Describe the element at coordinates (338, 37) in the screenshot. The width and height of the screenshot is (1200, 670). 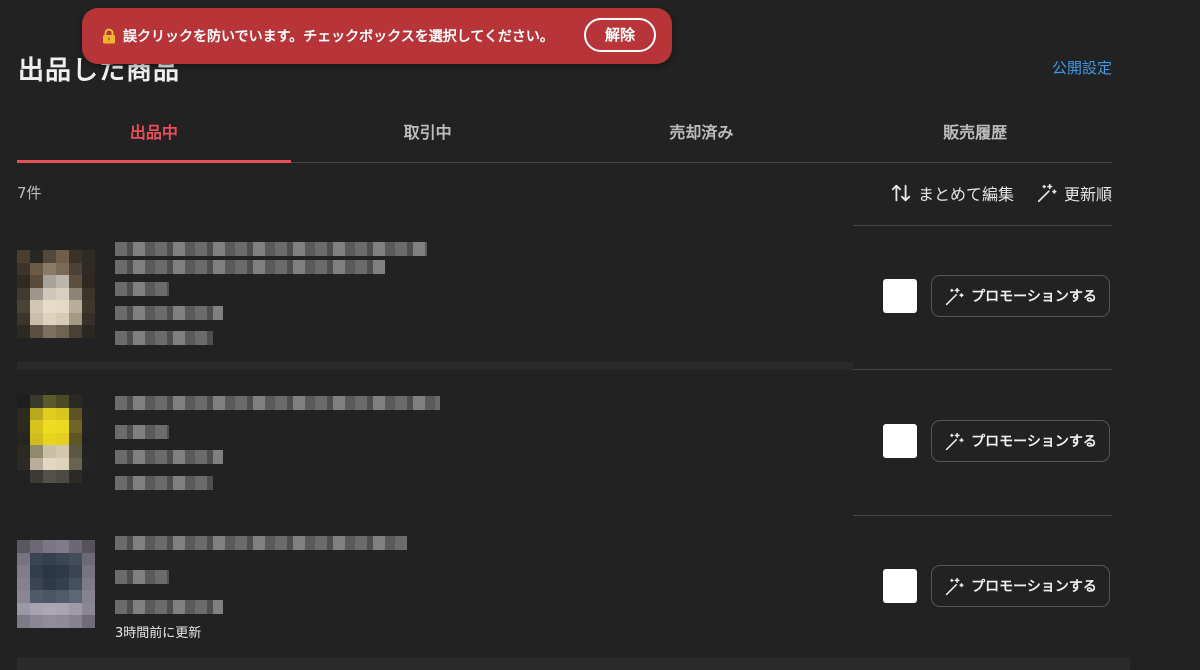
I see `toast-message: 誤クリックを防いでいます。チェックボックスを選択してください。` at that location.